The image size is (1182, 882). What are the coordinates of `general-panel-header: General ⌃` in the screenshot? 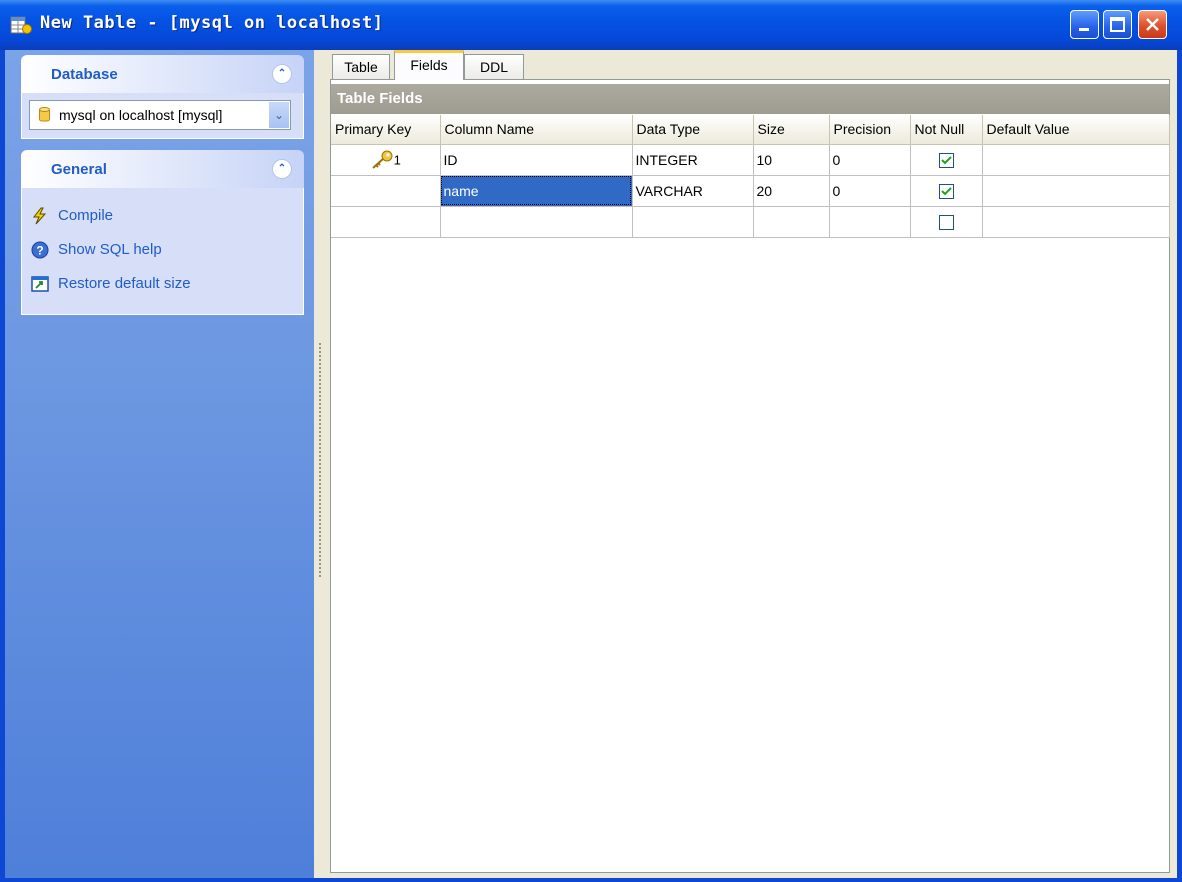 It's located at (162, 169).